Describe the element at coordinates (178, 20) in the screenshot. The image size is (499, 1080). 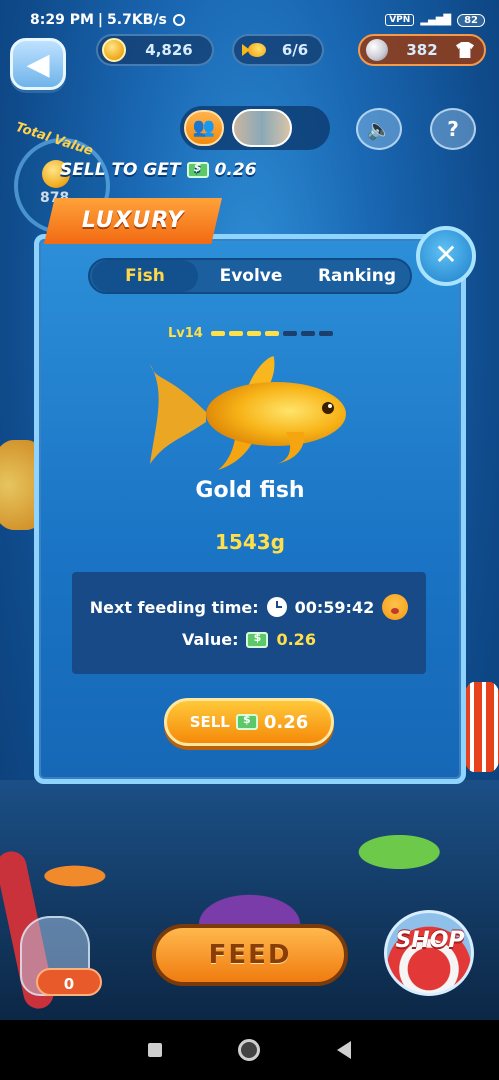
I see `alarm-icon` at that location.